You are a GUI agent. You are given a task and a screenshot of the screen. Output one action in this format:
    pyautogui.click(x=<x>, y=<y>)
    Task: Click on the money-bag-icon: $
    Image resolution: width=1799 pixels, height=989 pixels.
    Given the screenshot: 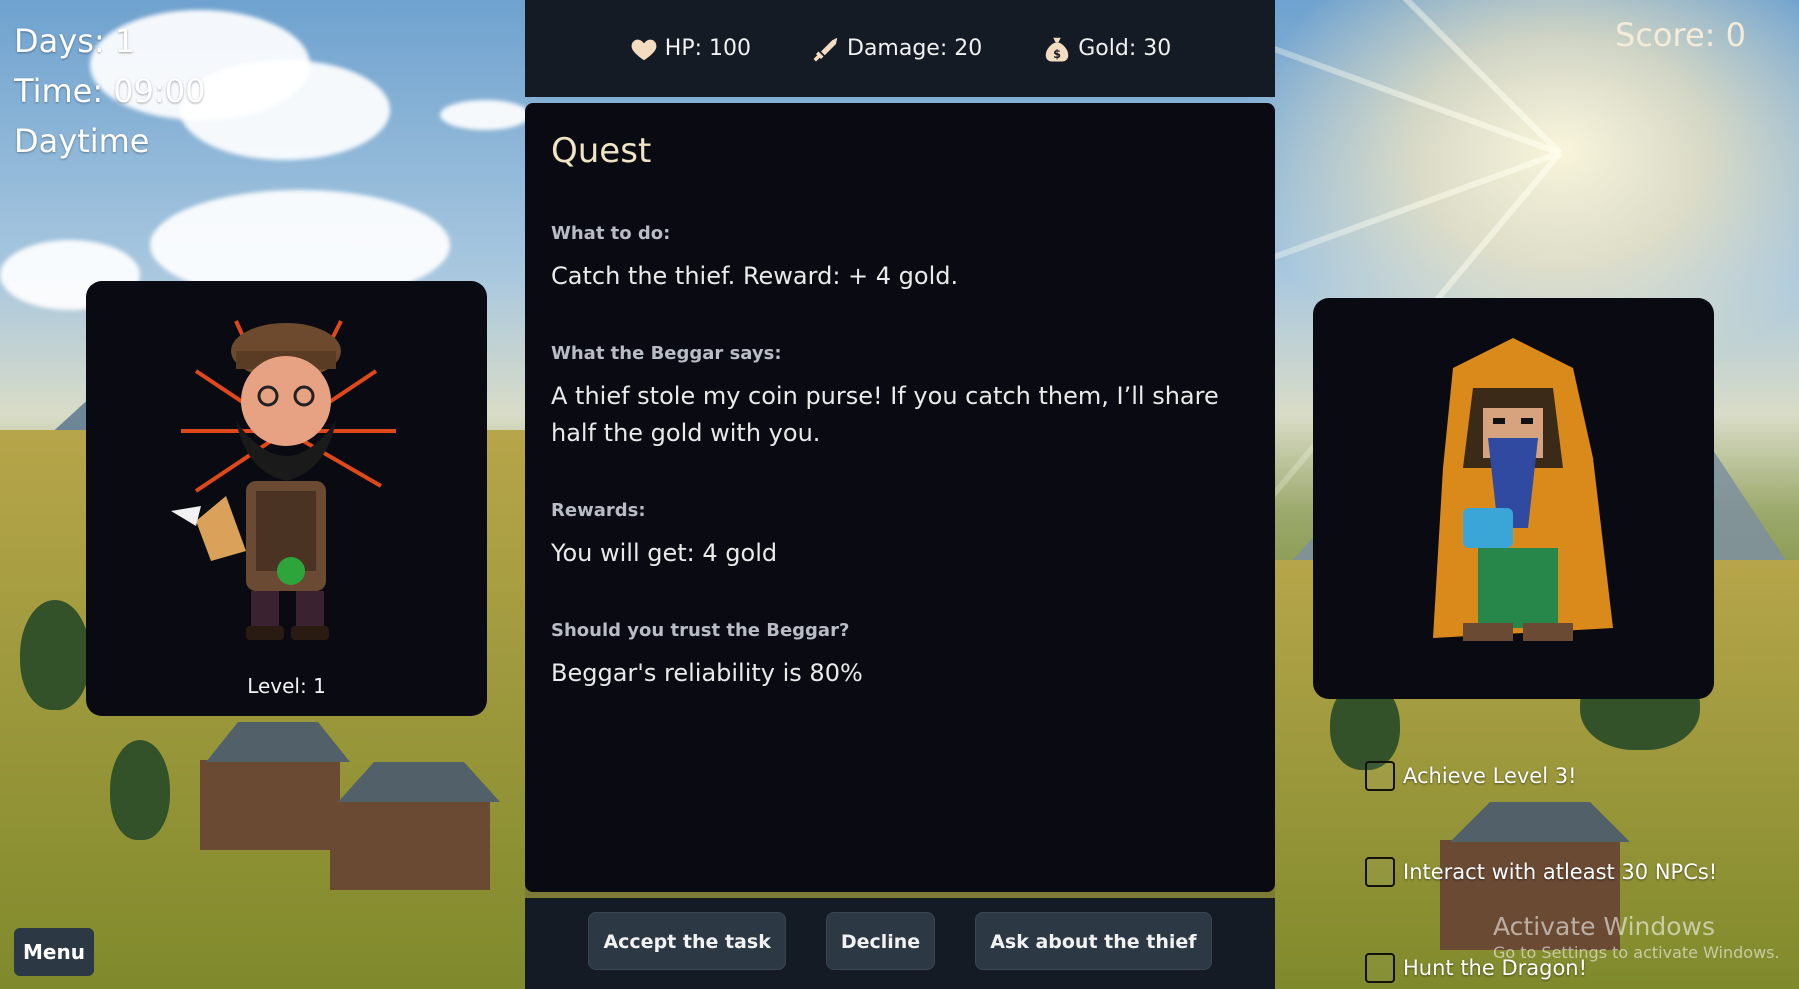 What is the action you would take?
    pyautogui.click(x=1057, y=49)
    